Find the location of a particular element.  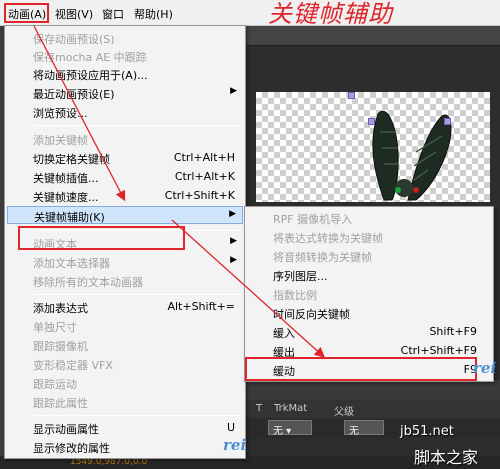

menu-item-reveal-animated: 显示动画属性 U is located at coordinates (138, 428).